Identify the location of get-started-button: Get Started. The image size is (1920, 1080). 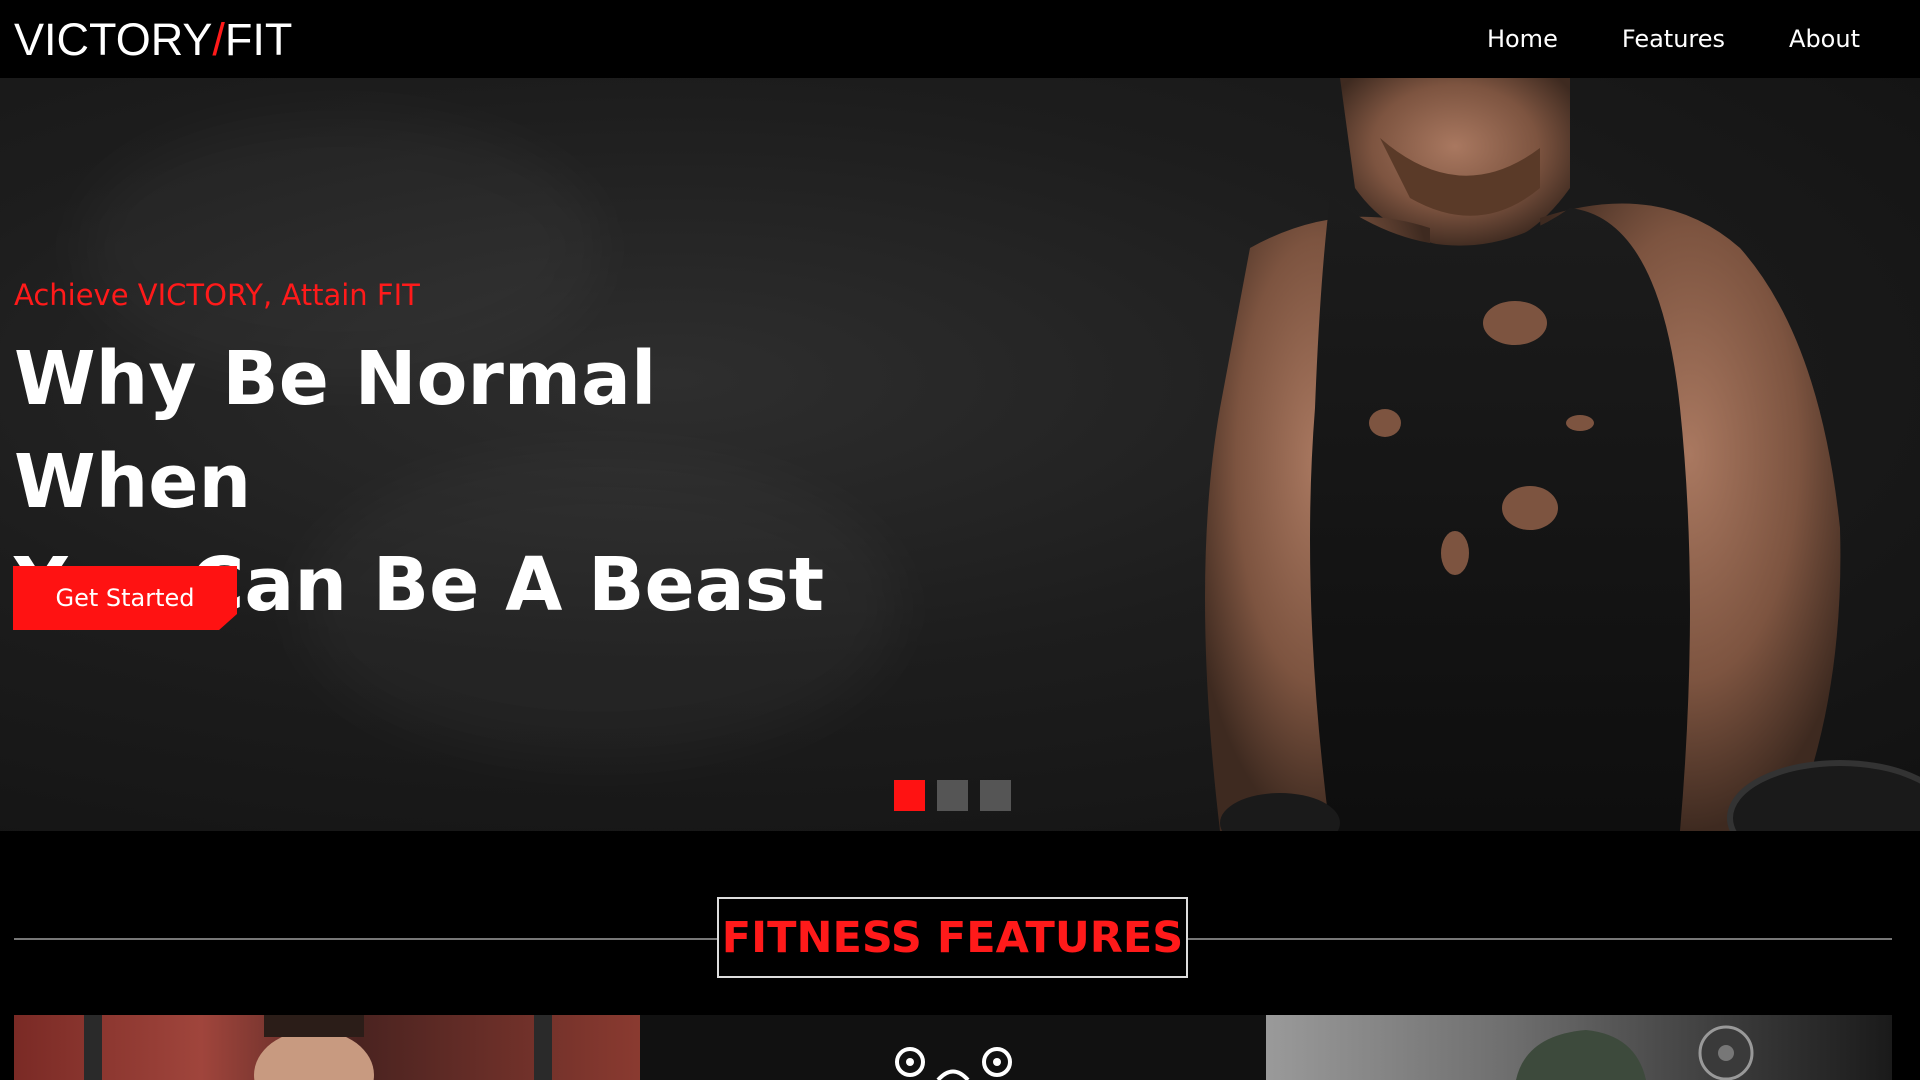
(125, 598).